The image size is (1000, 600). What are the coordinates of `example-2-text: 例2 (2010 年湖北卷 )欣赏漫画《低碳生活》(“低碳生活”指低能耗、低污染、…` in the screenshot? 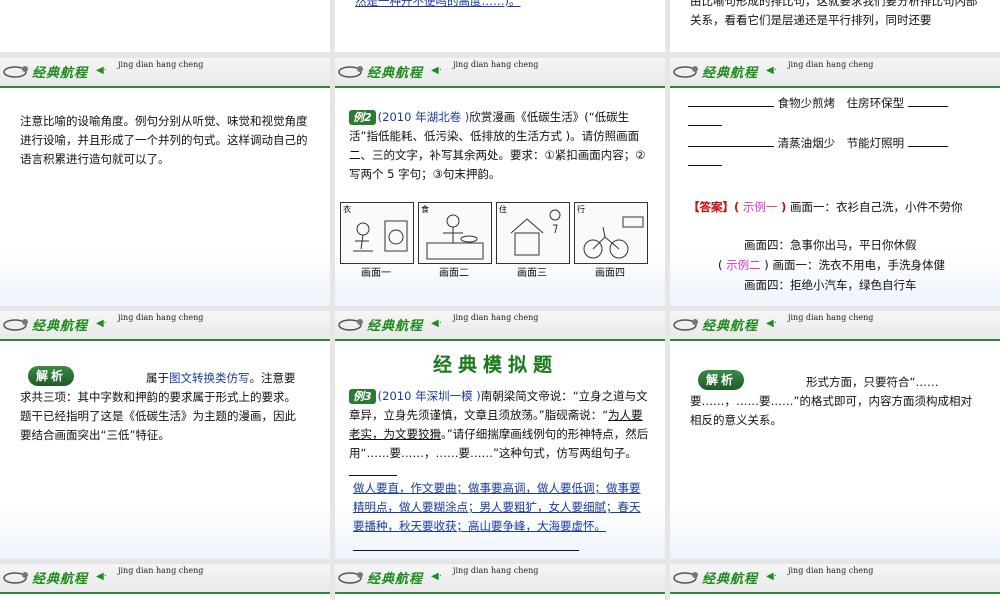 It's located at (500, 146).